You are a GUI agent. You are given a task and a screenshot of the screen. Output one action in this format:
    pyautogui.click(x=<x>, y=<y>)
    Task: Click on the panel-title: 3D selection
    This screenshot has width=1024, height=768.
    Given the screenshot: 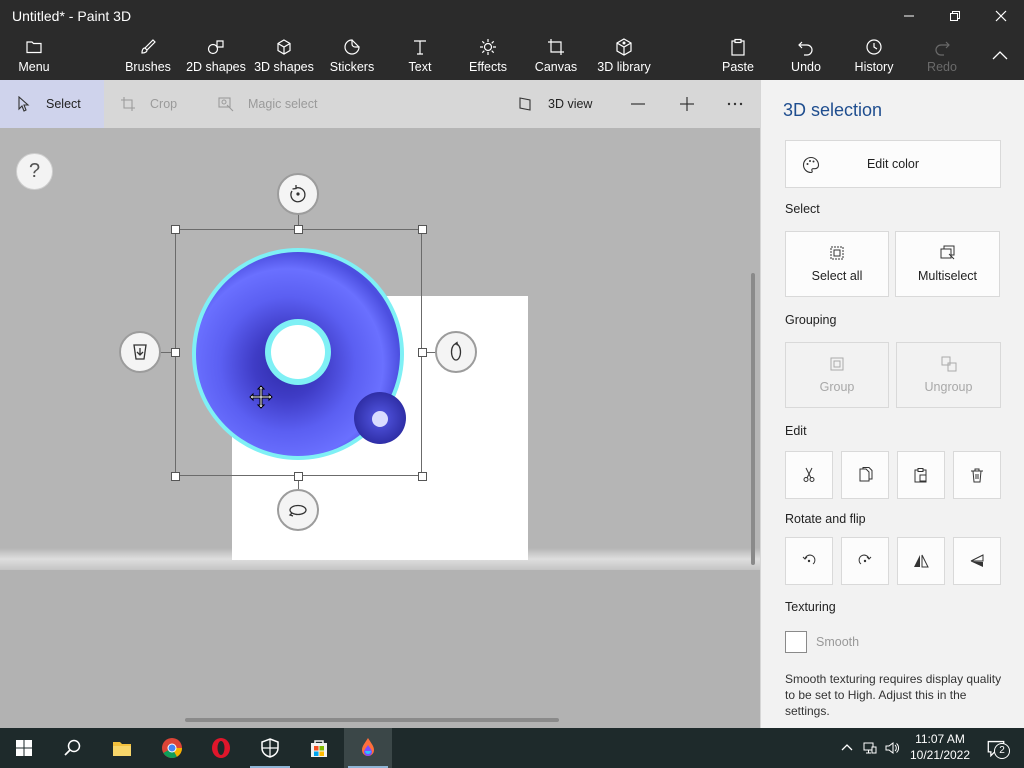 What is the action you would take?
    pyautogui.click(x=833, y=110)
    